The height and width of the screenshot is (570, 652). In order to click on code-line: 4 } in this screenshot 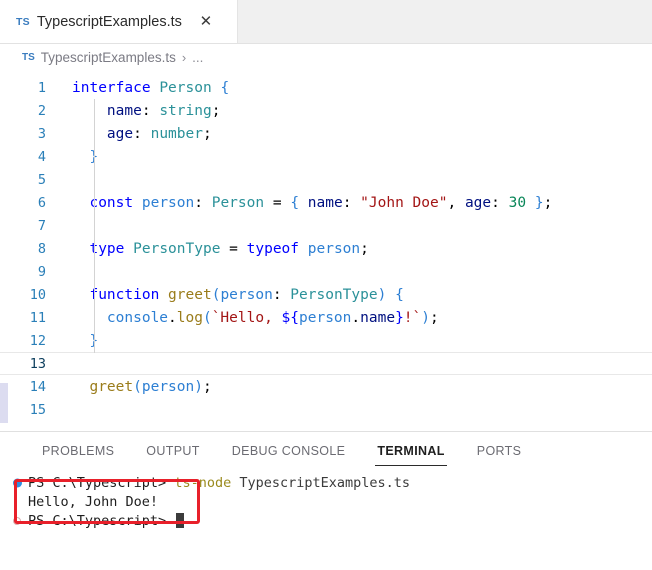, I will do `click(326, 156)`.